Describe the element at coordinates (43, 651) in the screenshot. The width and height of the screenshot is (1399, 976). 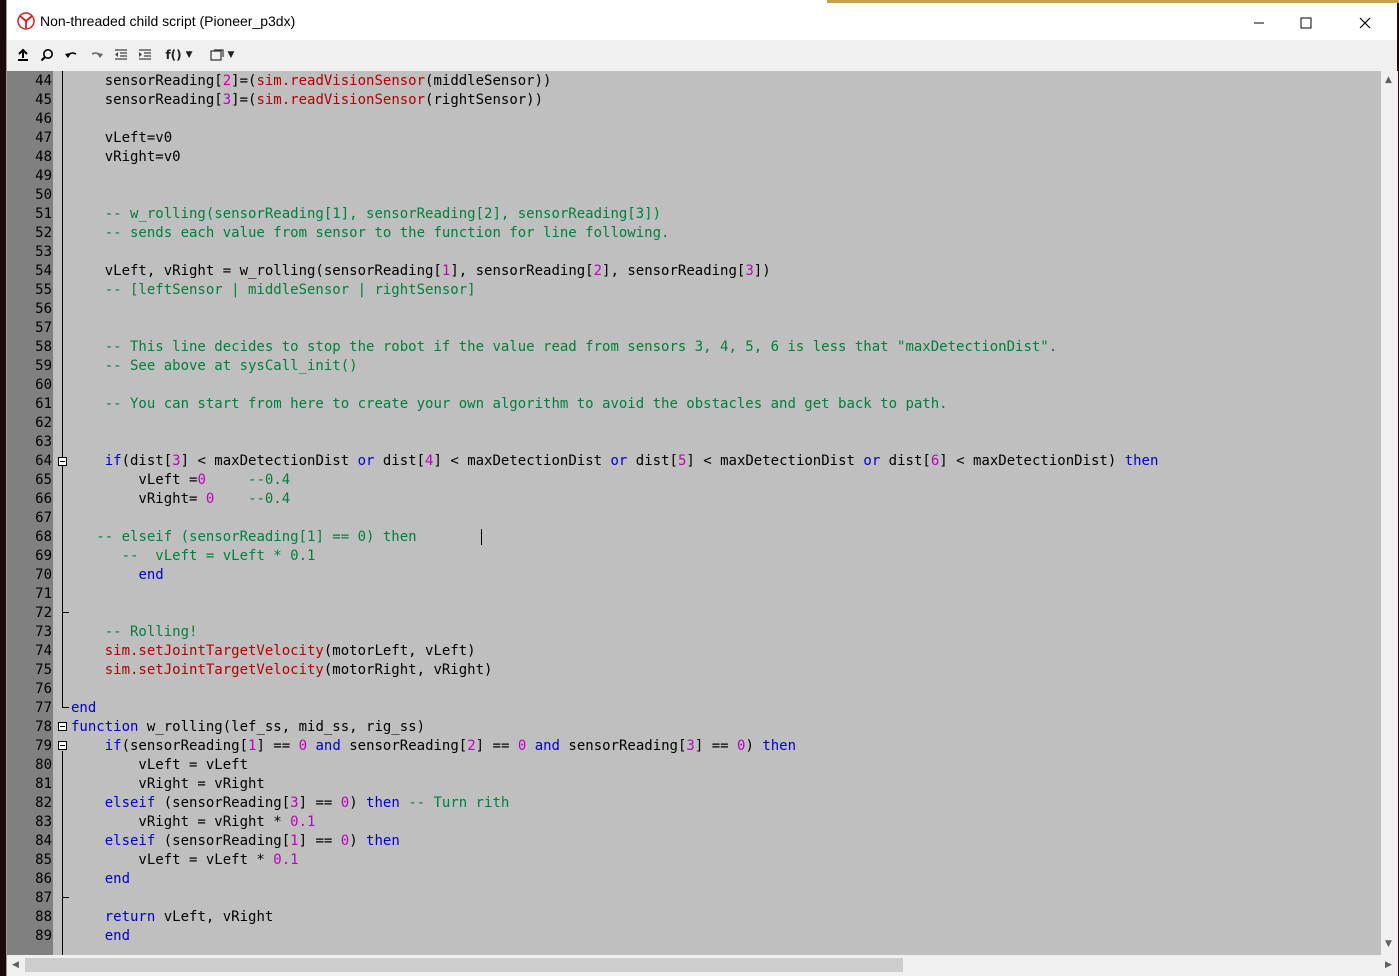
I see `line-number: 74` at that location.